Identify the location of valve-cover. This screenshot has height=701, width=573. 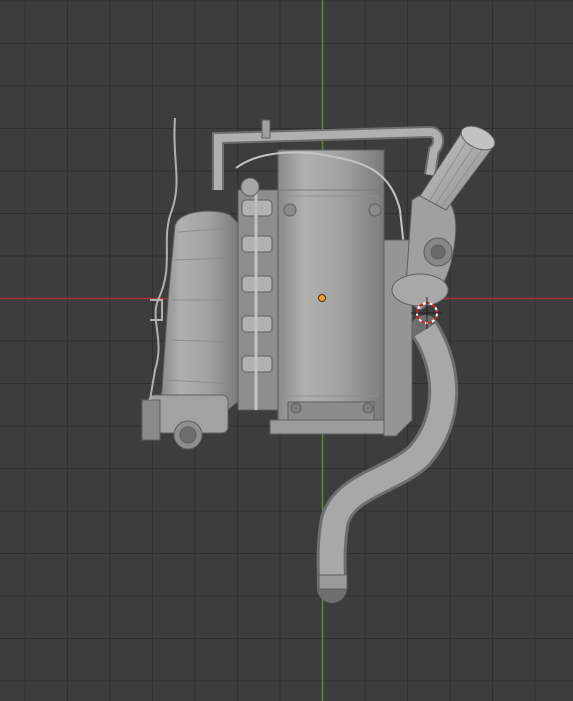
(331, 286).